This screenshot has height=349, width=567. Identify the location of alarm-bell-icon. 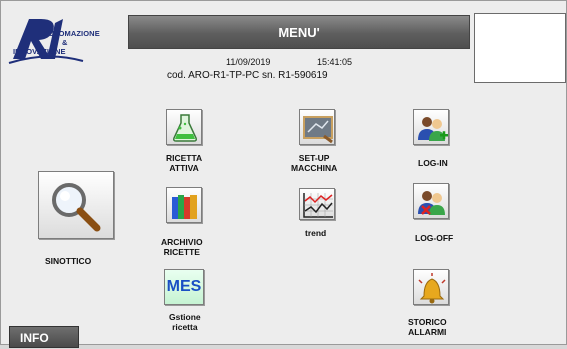
(432, 288).